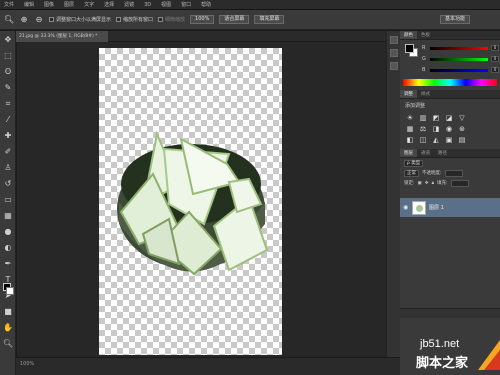 This screenshot has height=375, width=500. What do you see at coordinates (449, 118) in the screenshot?
I see `exposure-icon: ◪` at bounding box center [449, 118].